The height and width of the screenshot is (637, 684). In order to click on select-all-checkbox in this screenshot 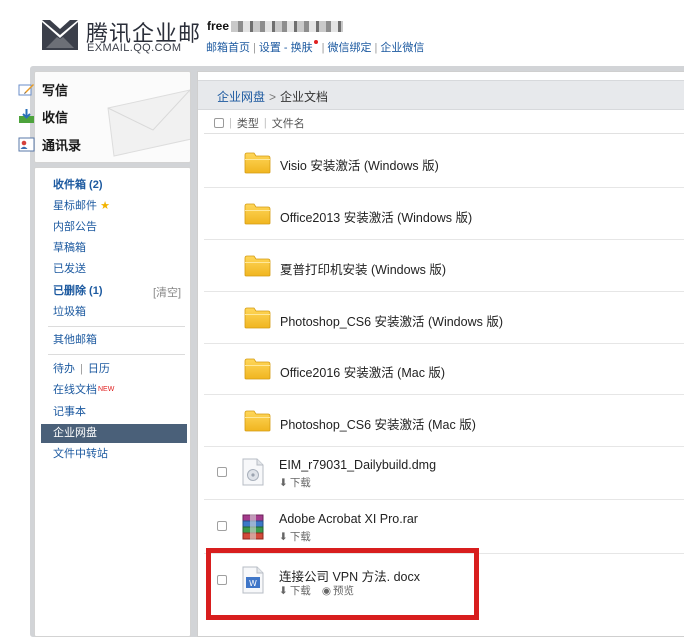, I will do `click(219, 123)`.